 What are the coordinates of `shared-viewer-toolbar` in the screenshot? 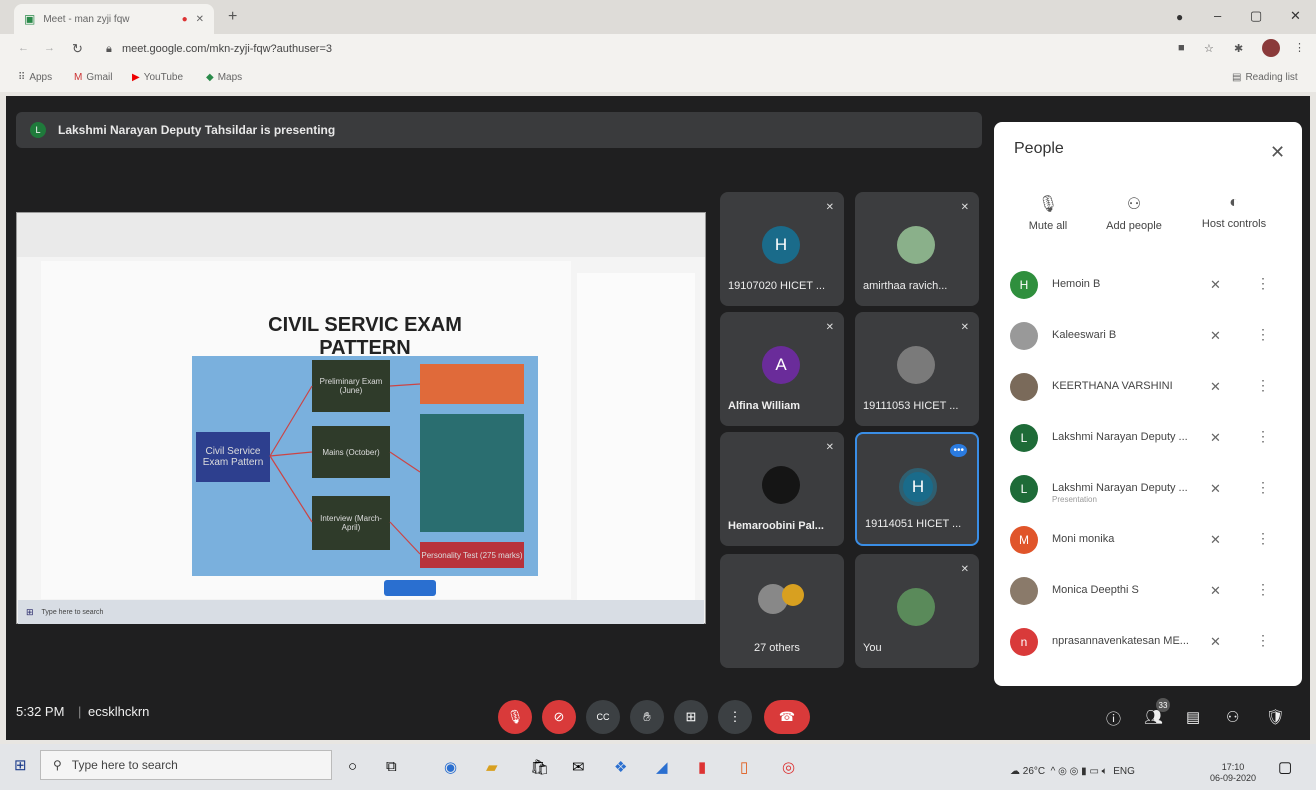 It's located at (361, 235).